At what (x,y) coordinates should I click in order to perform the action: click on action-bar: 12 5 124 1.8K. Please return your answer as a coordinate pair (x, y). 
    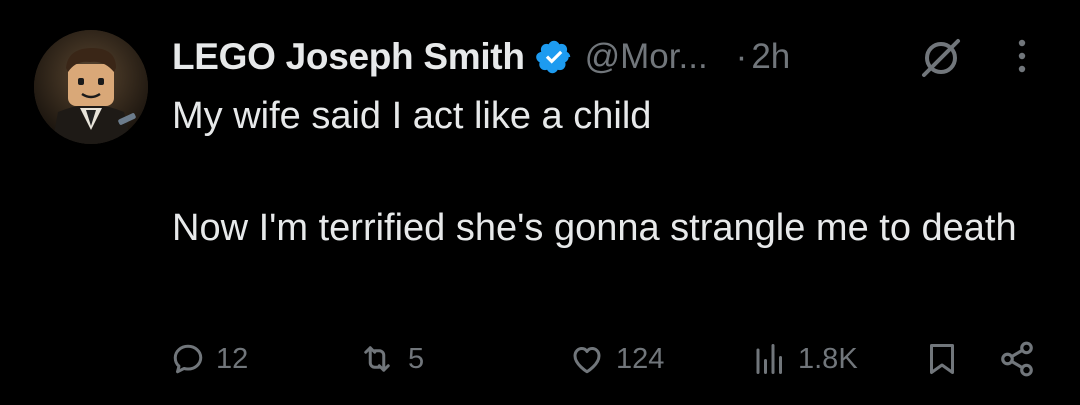
    Looking at the image, I should click on (610, 359).